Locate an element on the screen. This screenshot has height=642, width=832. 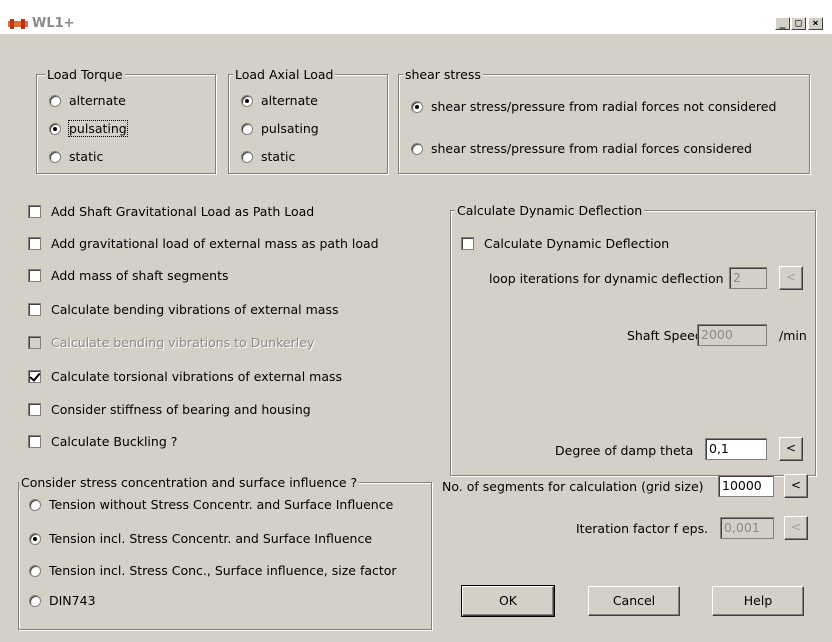
checkbox-label: Add mass of shaft segments is located at coordinates (140, 275).